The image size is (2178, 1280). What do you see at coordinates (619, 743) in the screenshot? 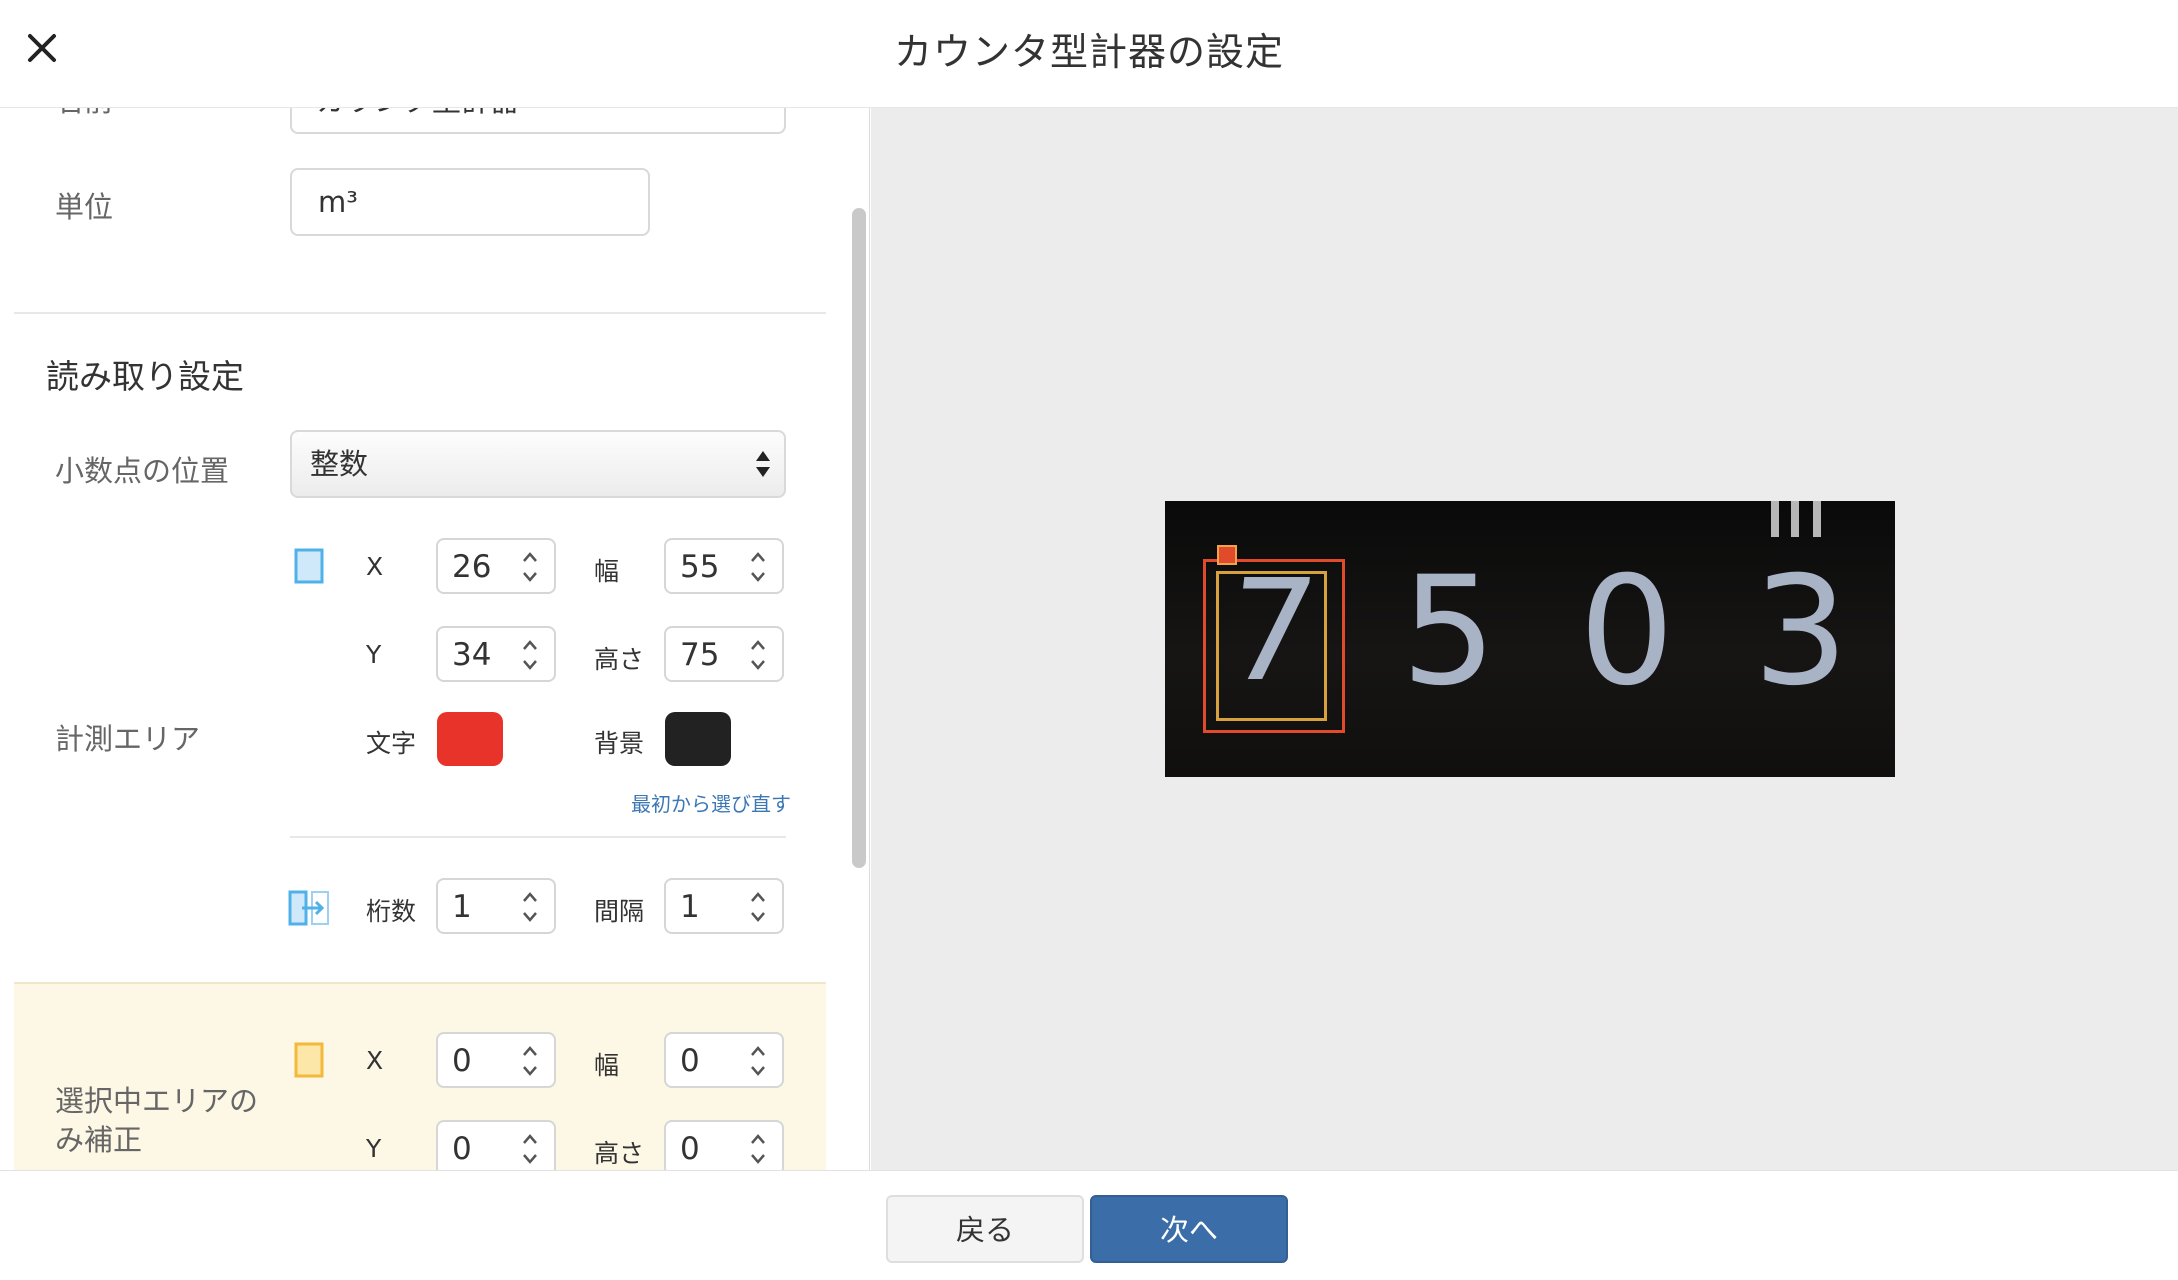
I see `bg-color-label: 背景` at bounding box center [619, 743].